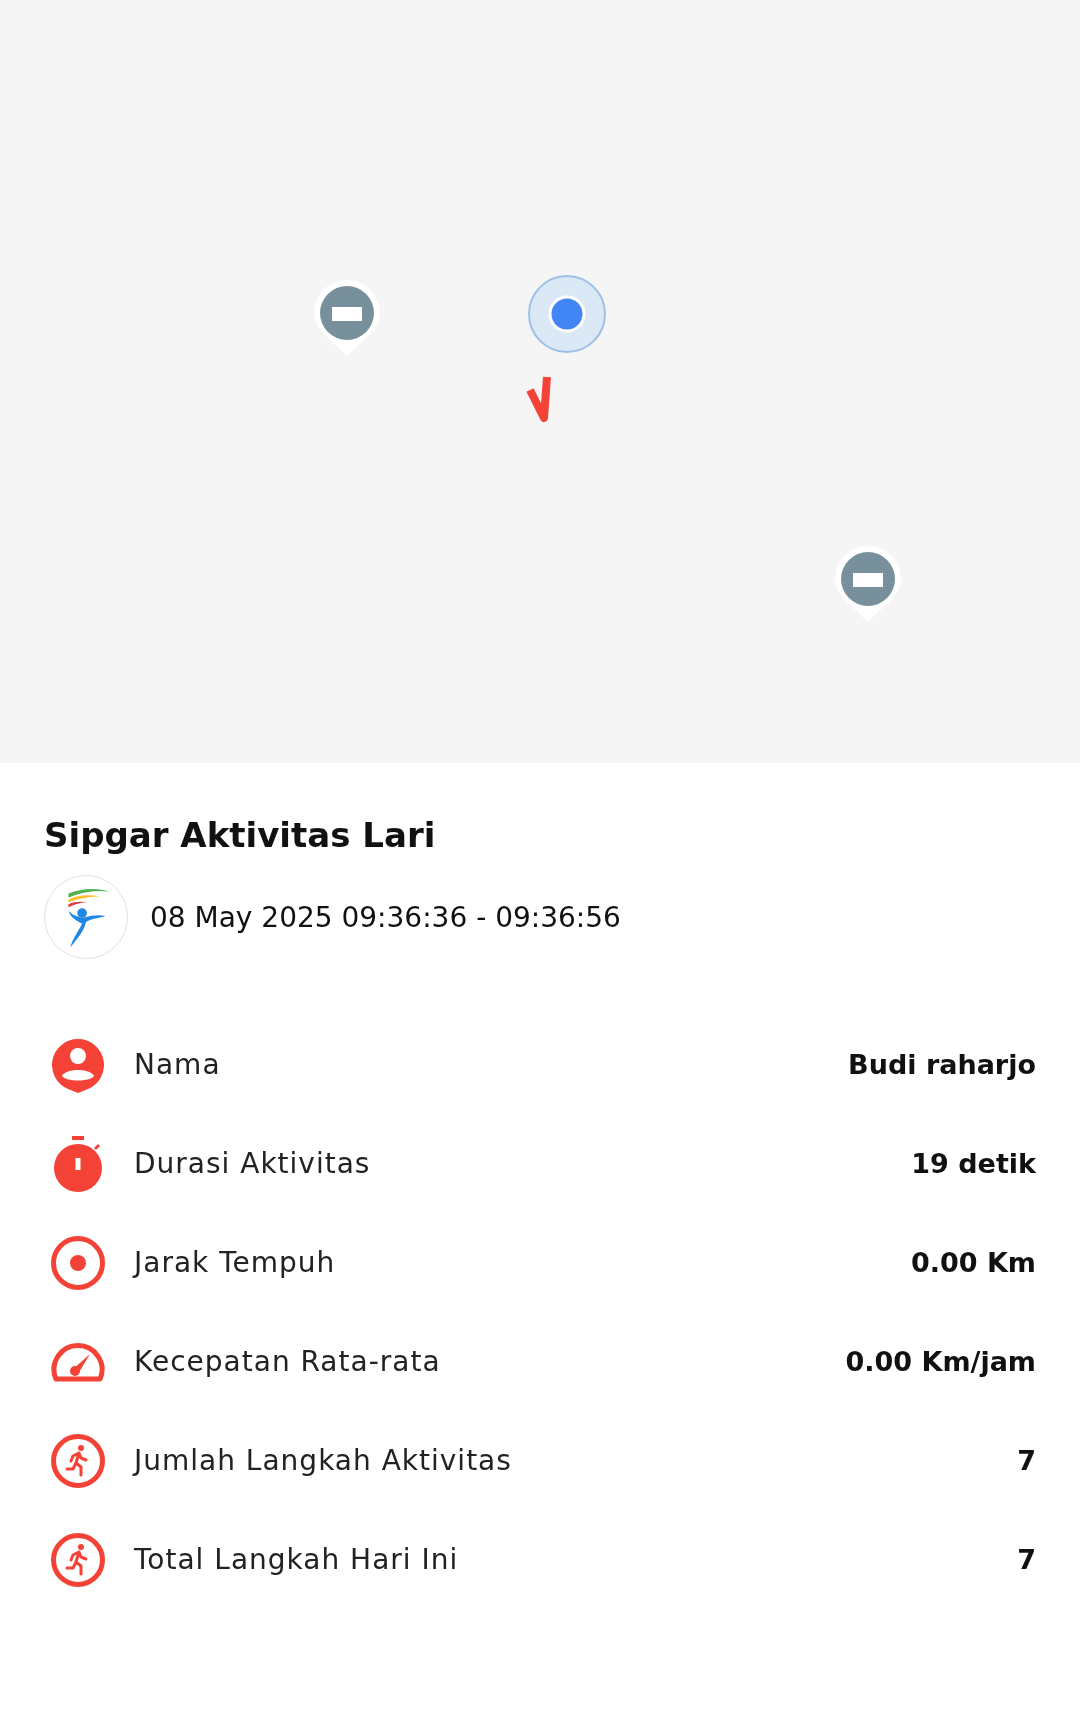 The width and height of the screenshot is (1080, 1709). Describe the element at coordinates (973, 1164) in the screenshot. I see `stat-value: 19 detik` at that location.